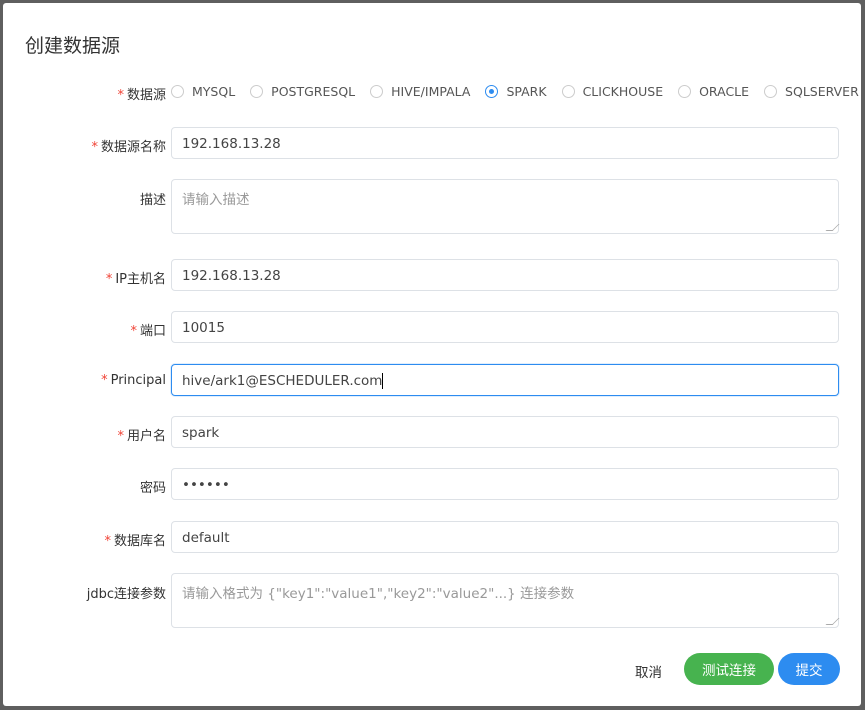  I want to click on host-label: * IP主机名, so click(135, 279).